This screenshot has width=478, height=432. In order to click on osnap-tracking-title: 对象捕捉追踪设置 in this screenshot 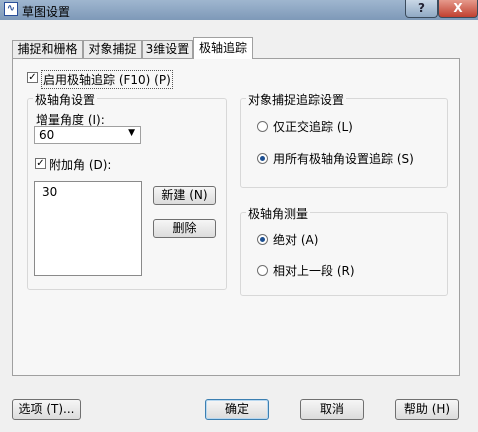, I will do `click(296, 99)`.